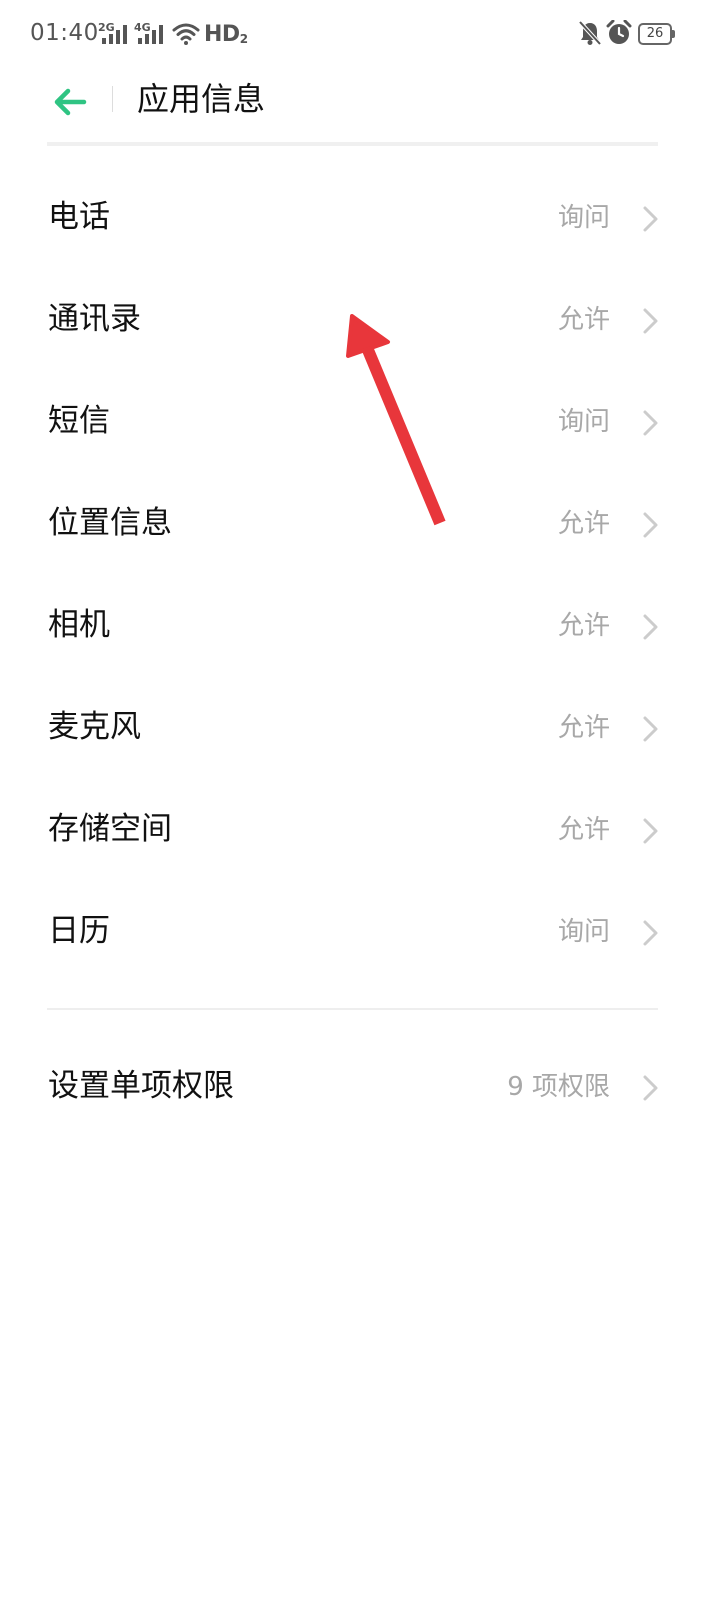  I want to click on permission-label: 相机, so click(79, 625).